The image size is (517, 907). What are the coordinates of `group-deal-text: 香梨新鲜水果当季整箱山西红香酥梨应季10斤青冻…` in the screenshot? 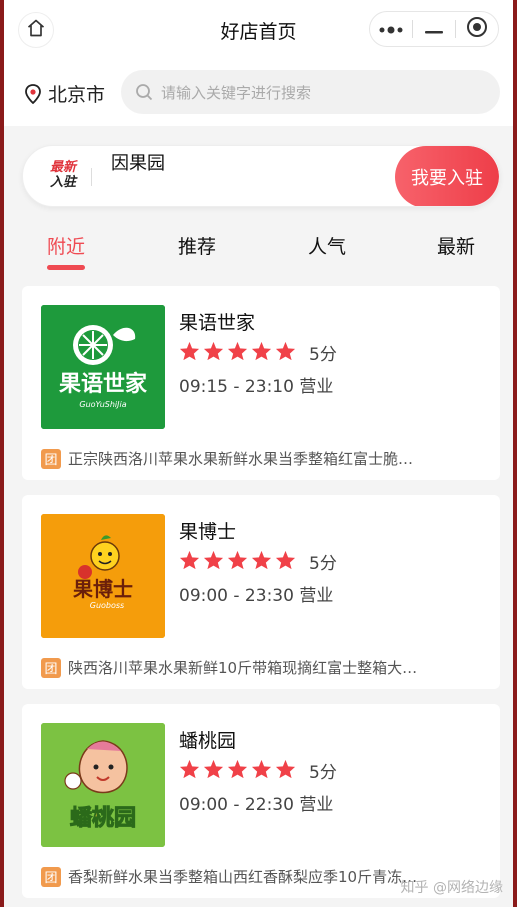 It's located at (243, 877).